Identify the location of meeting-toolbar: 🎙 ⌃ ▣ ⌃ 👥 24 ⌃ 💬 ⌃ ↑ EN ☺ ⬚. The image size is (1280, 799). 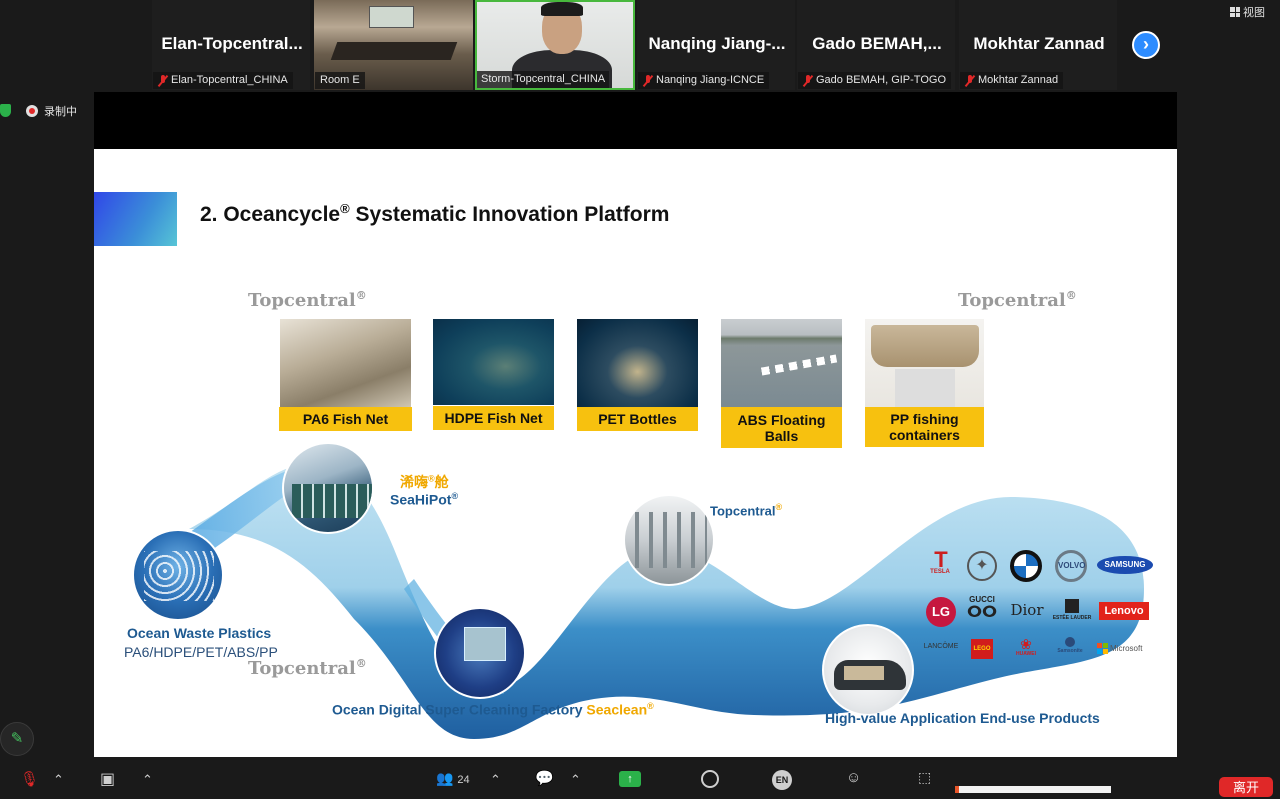
(640, 779).